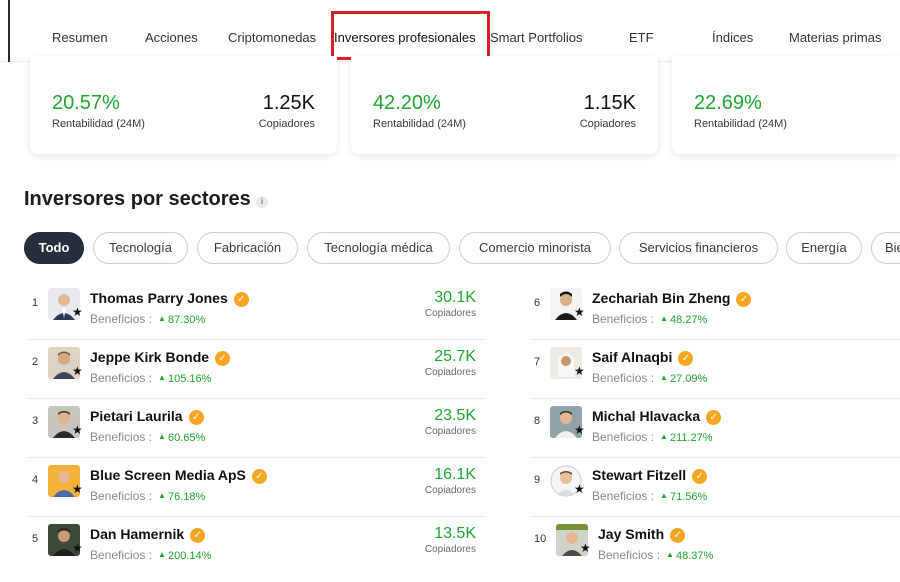  Describe the element at coordinates (455, 297) in the screenshot. I see `copiers-count: 30.1K` at that location.